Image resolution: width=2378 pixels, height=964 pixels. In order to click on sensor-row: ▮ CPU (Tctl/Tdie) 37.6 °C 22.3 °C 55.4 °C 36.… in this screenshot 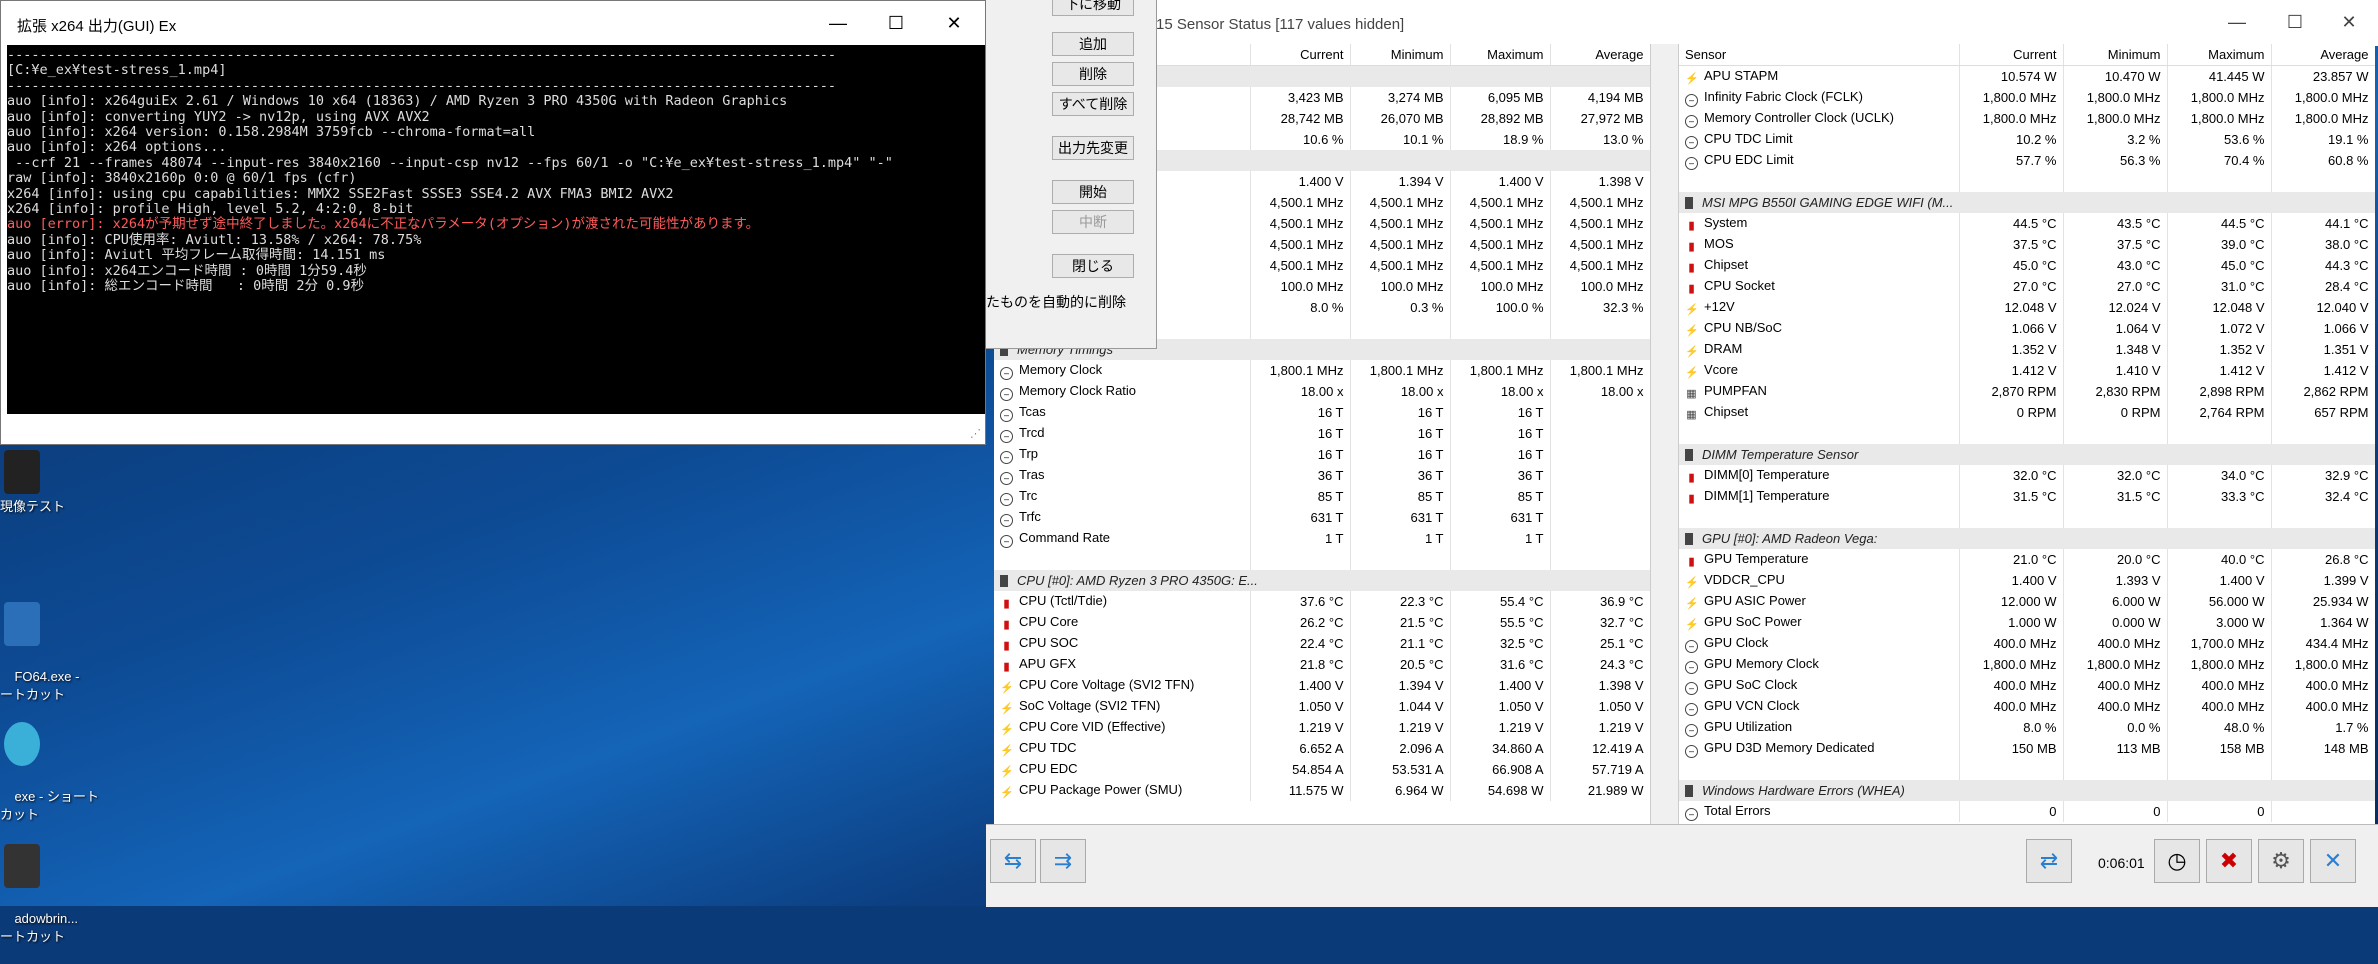, I will do `click(1322, 601)`.